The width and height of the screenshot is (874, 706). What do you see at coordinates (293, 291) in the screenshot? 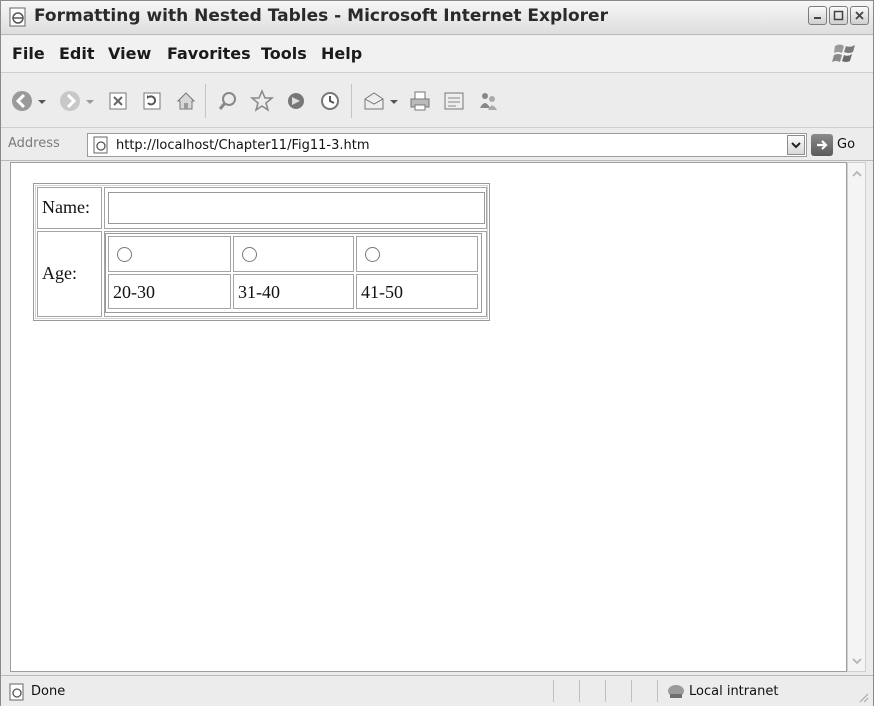
I see `option-label-cell: 31-40` at bounding box center [293, 291].